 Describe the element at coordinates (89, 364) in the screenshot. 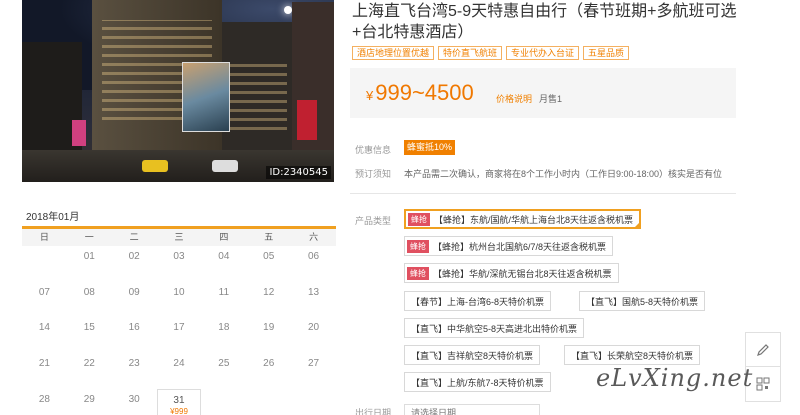

I see `day-number: 22` at that location.